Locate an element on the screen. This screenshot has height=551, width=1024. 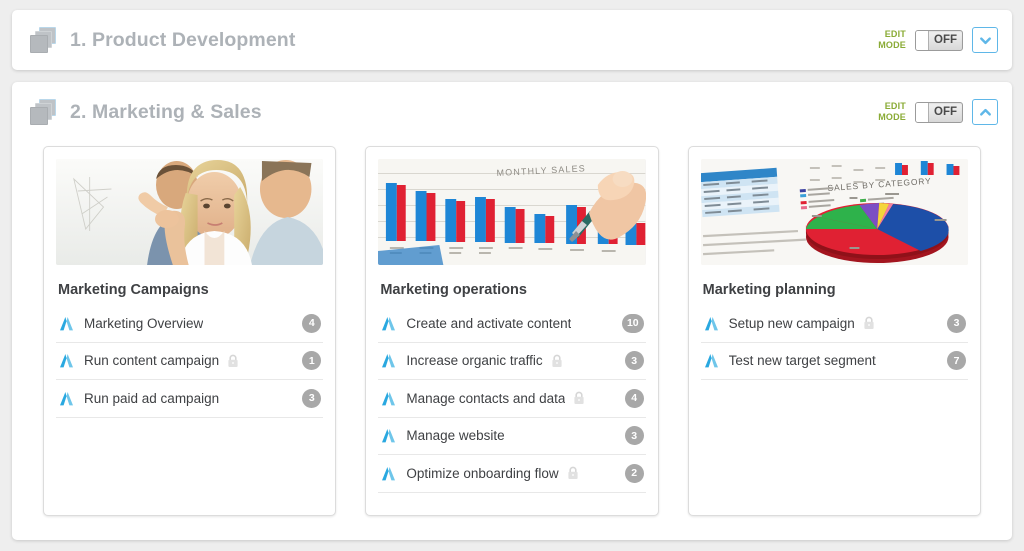
task-label: Manage contacts and data is located at coordinates (486, 398).